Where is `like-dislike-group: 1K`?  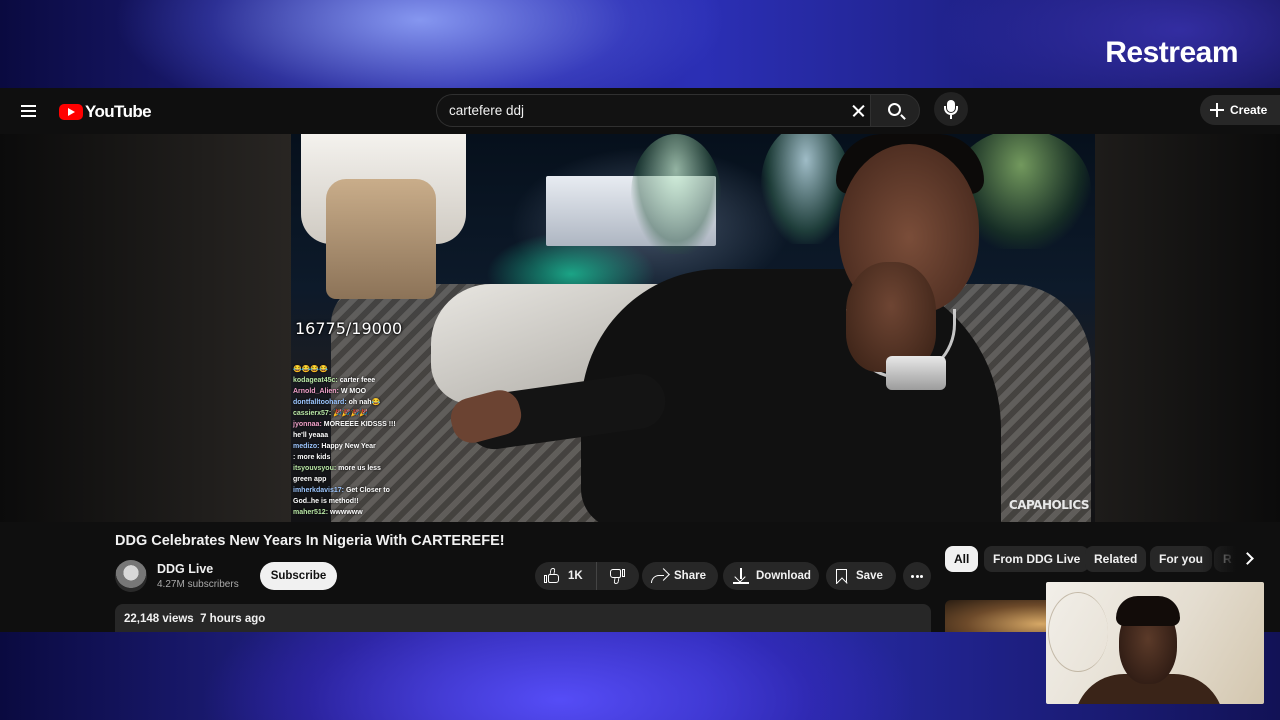
like-dislike-group: 1K is located at coordinates (587, 576).